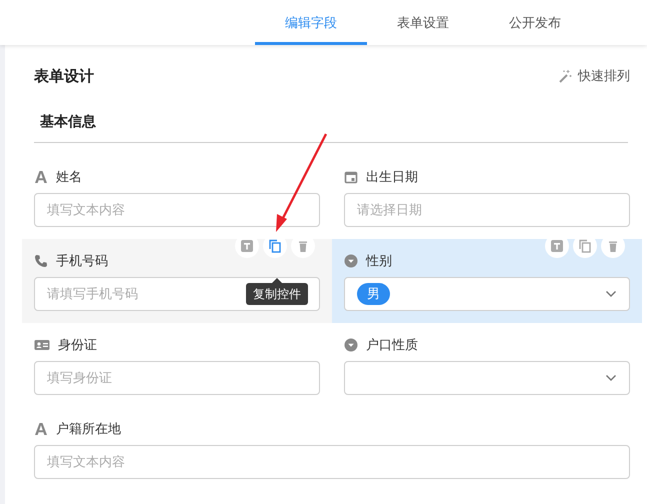 This screenshot has height=504, width=647. What do you see at coordinates (77, 345) in the screenshot?
I see `field-label: 身份证` at bounding box center [77, 345].